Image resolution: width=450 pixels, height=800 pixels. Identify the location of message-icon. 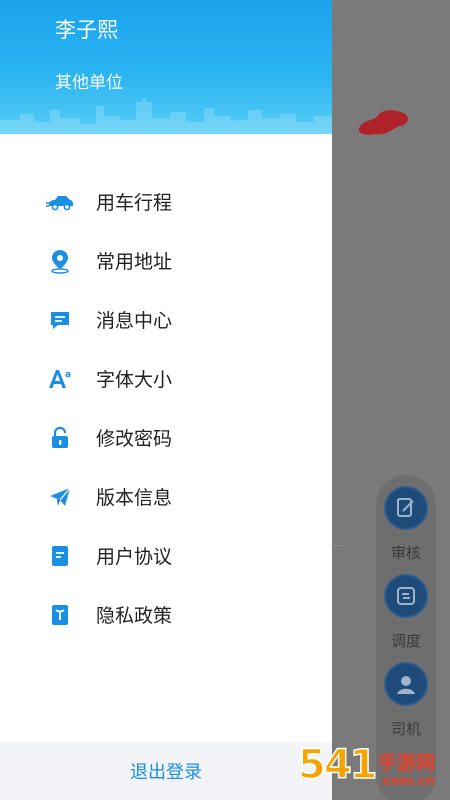
(60, 320).